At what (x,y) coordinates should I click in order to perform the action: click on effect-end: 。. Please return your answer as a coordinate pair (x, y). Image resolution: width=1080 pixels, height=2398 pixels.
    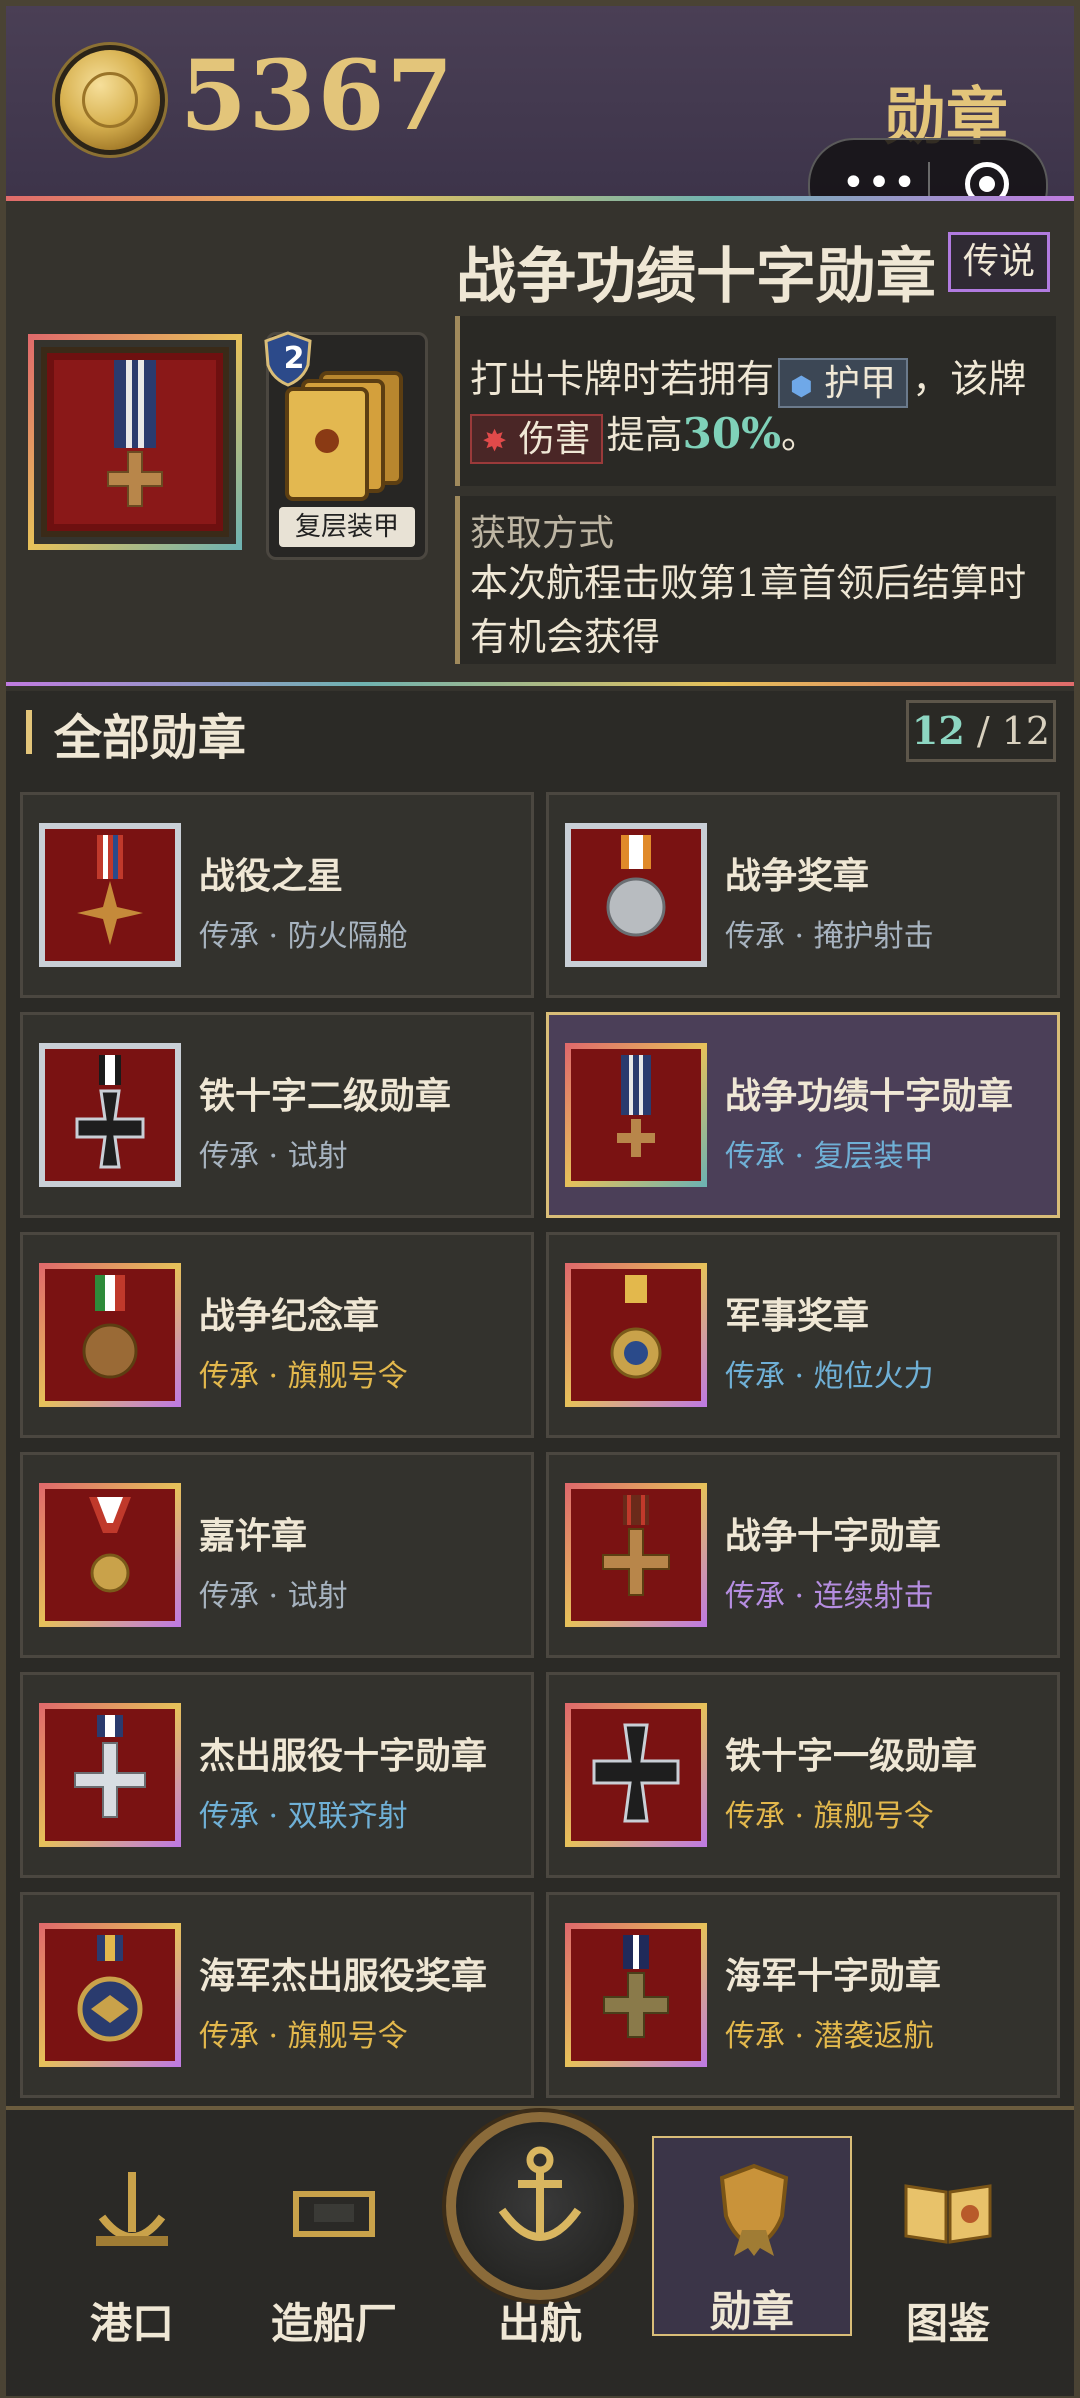
    Looking at the image, I should click on (799, 435).